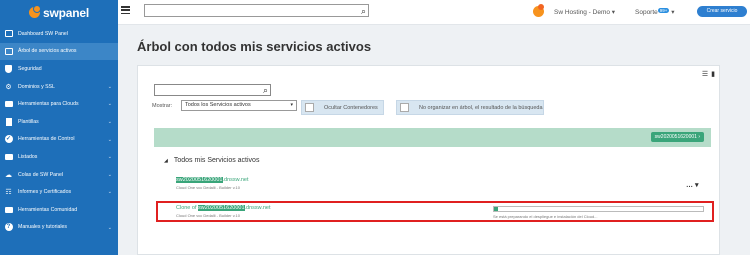 This screenshot has height=255, width=750. I want to click on sidebar-item-10: Herramientas Comunidad, so click(59, 210).